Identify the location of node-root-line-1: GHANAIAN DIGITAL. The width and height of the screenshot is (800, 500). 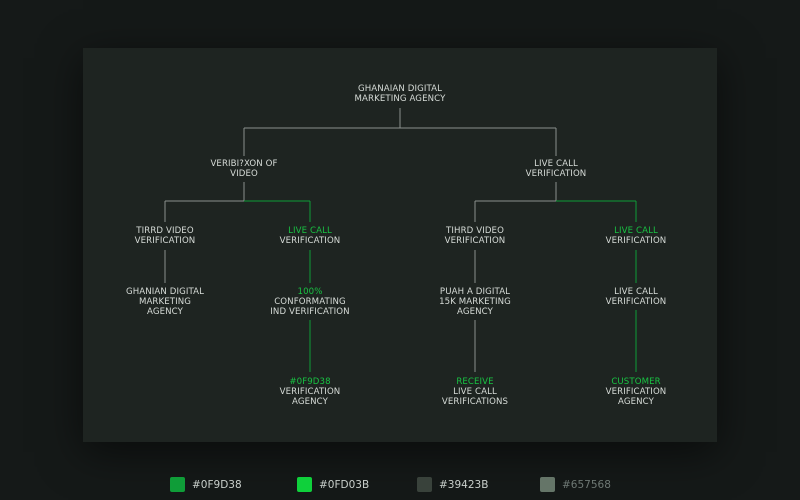
(400, 89).